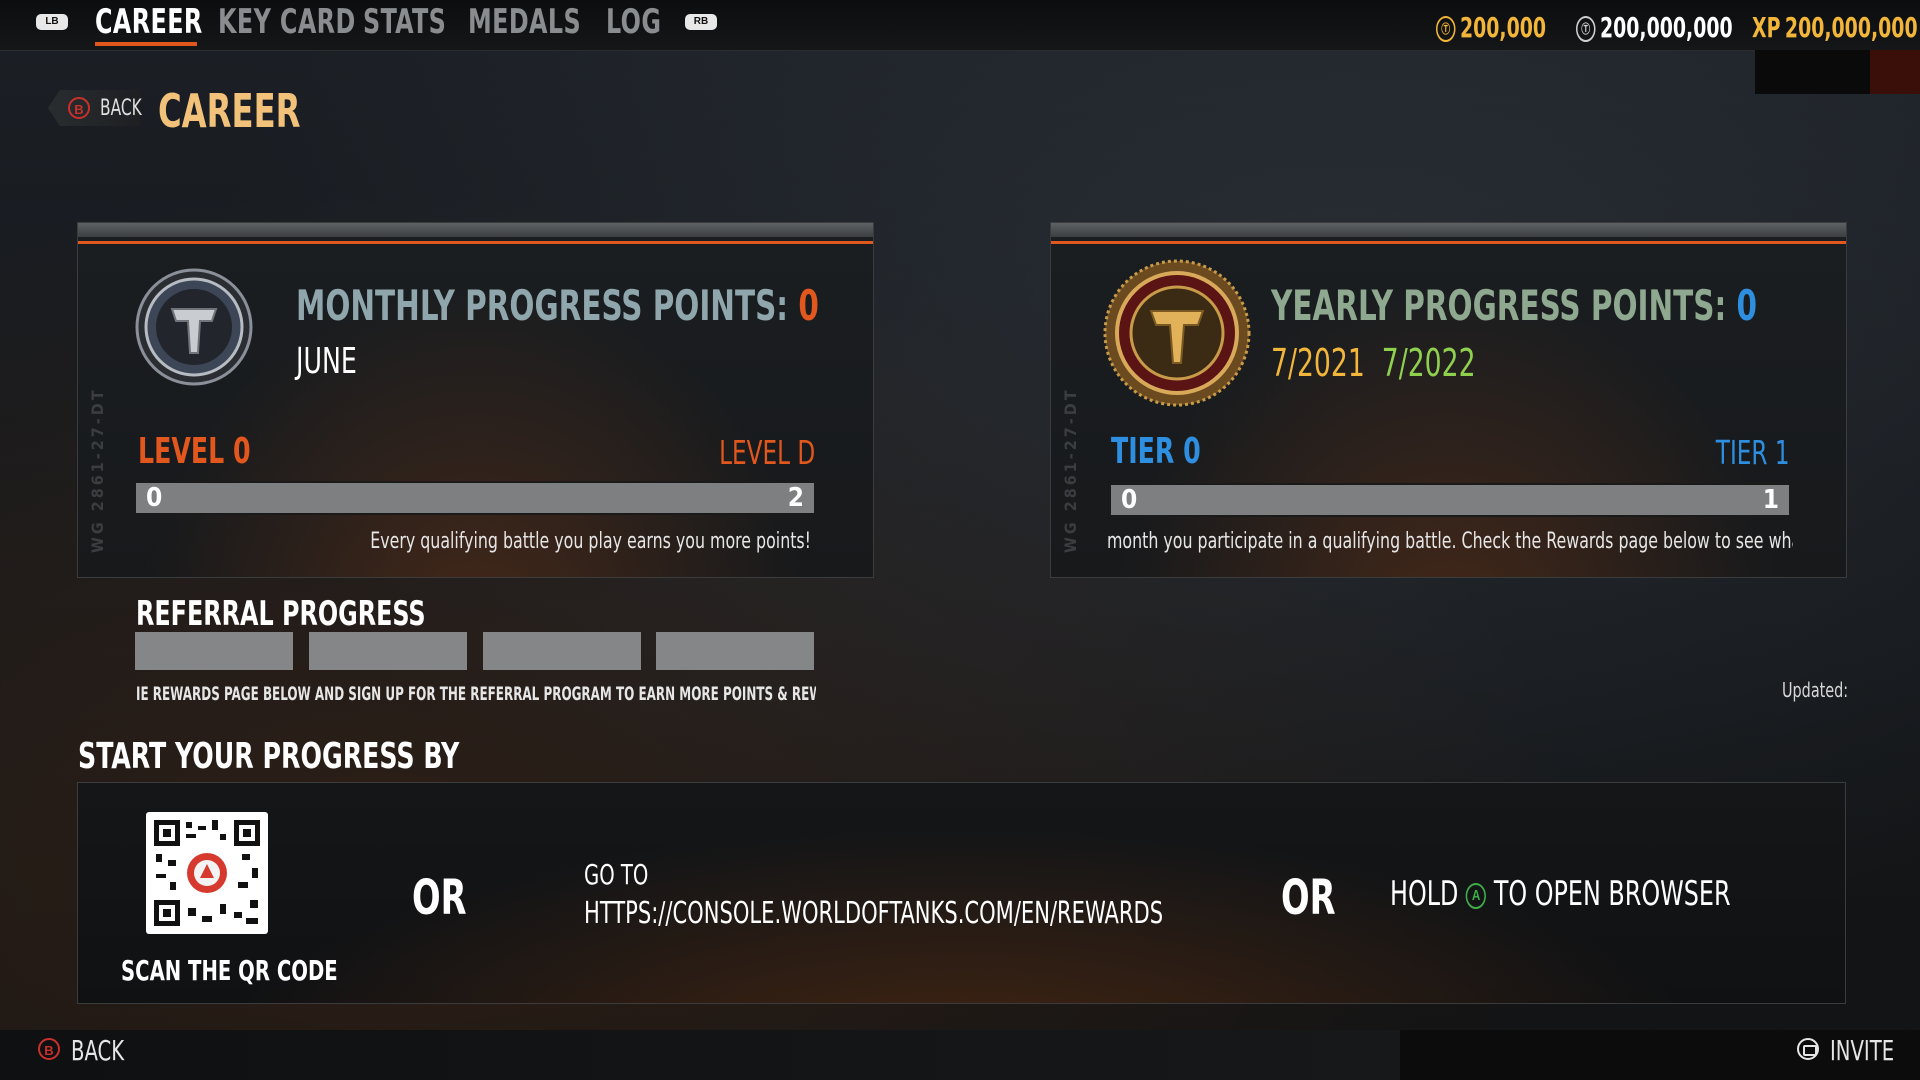 The height and width of the screenshot is (1080, 1920). Describe the element at coordinates (1514, 305) in the screenshot. I see `yearly-points-label: YEARLY PROGRESS POINTS: 0` at that location.